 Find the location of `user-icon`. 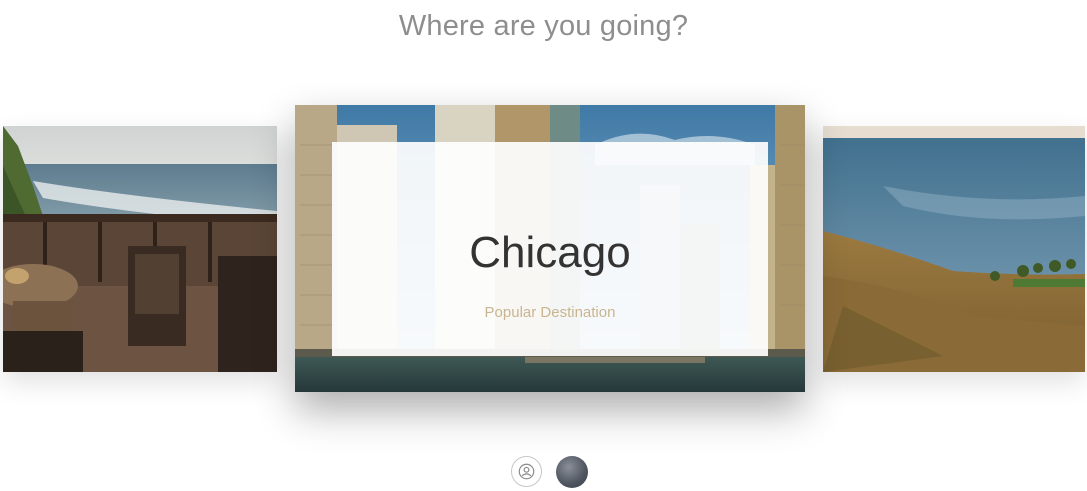

user-icon is located at coordinates (526, 471).